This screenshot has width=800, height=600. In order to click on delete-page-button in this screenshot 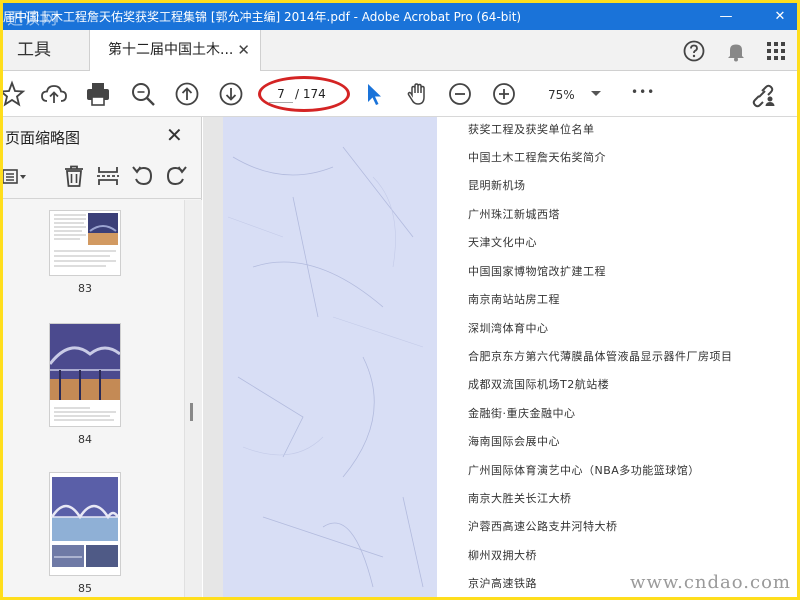, I will do `click(74, 176)`.